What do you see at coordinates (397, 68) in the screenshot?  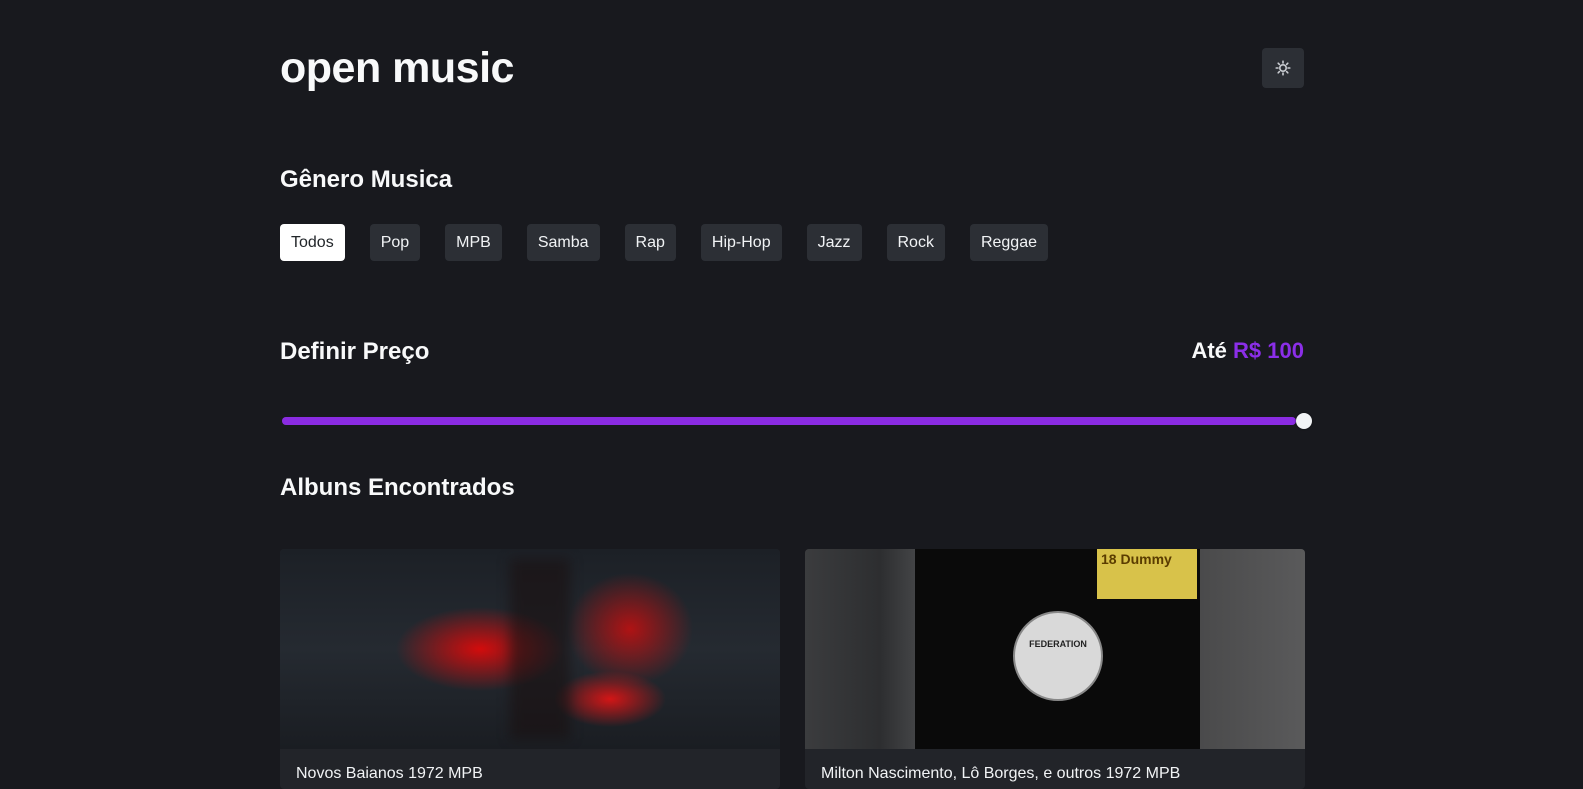 I see `app-title: open music` at bounding box center [397, 68].